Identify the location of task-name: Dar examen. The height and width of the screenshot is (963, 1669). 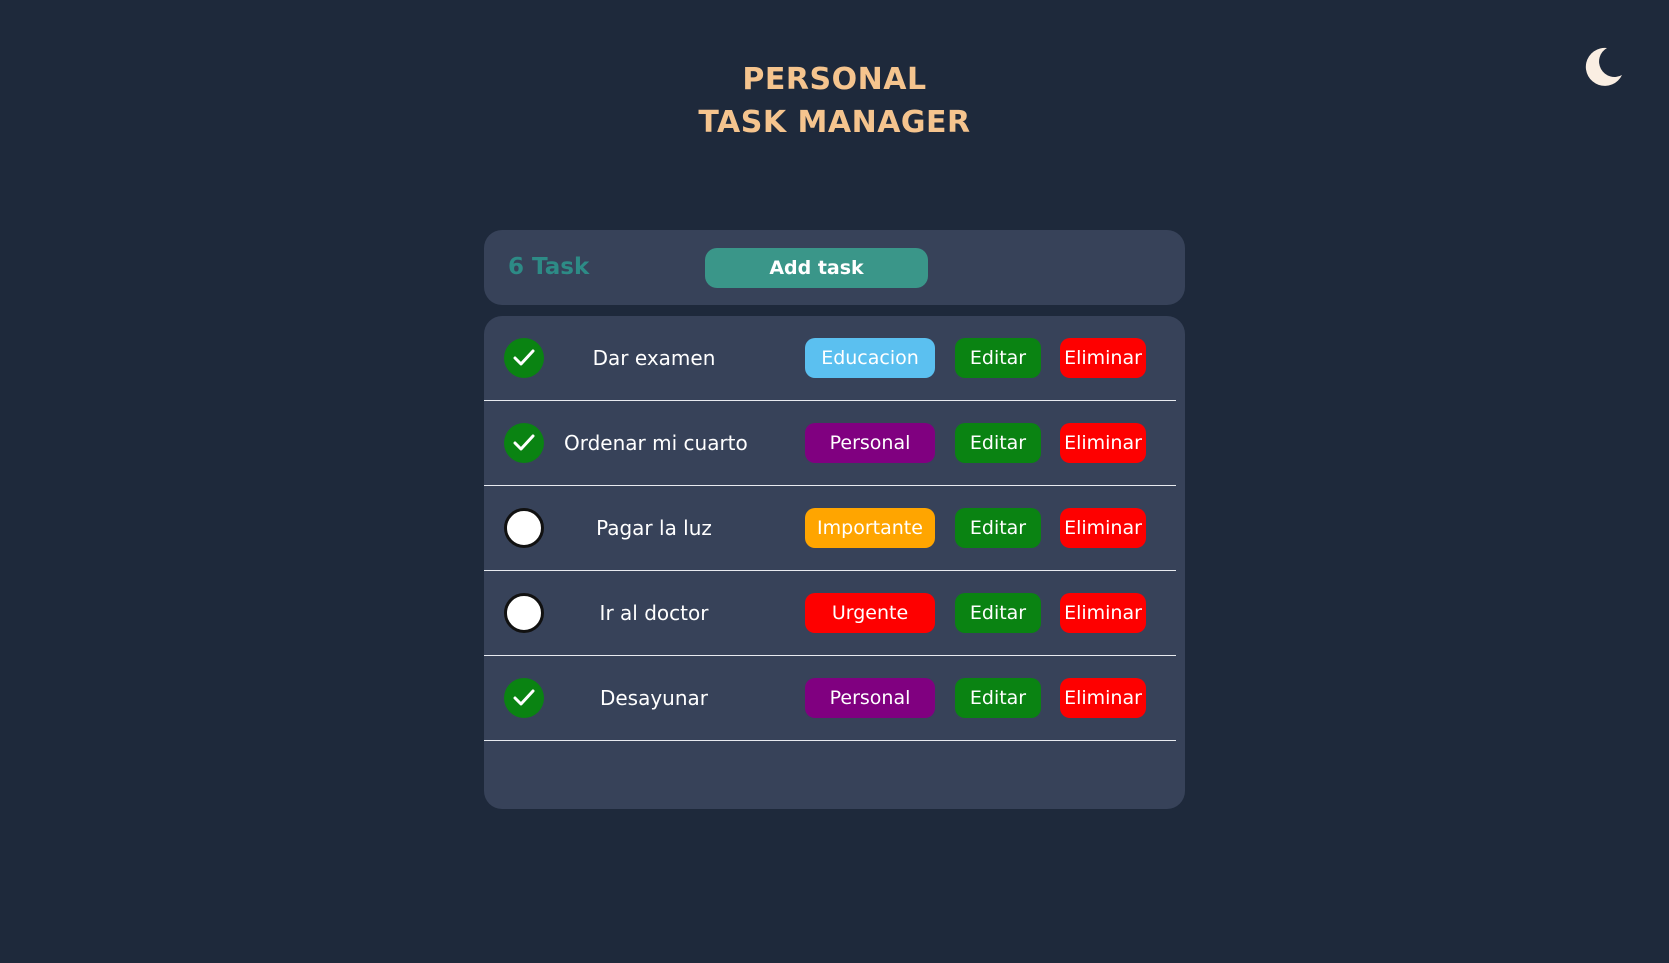
(654, 358).